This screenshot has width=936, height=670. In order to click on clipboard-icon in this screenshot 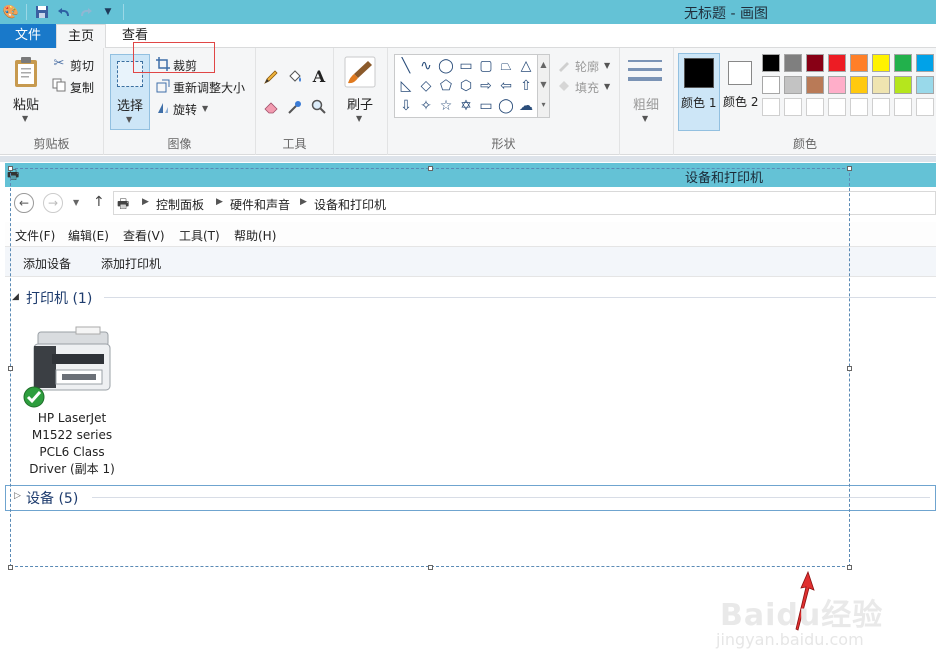, I will do `click(26, 72)`.